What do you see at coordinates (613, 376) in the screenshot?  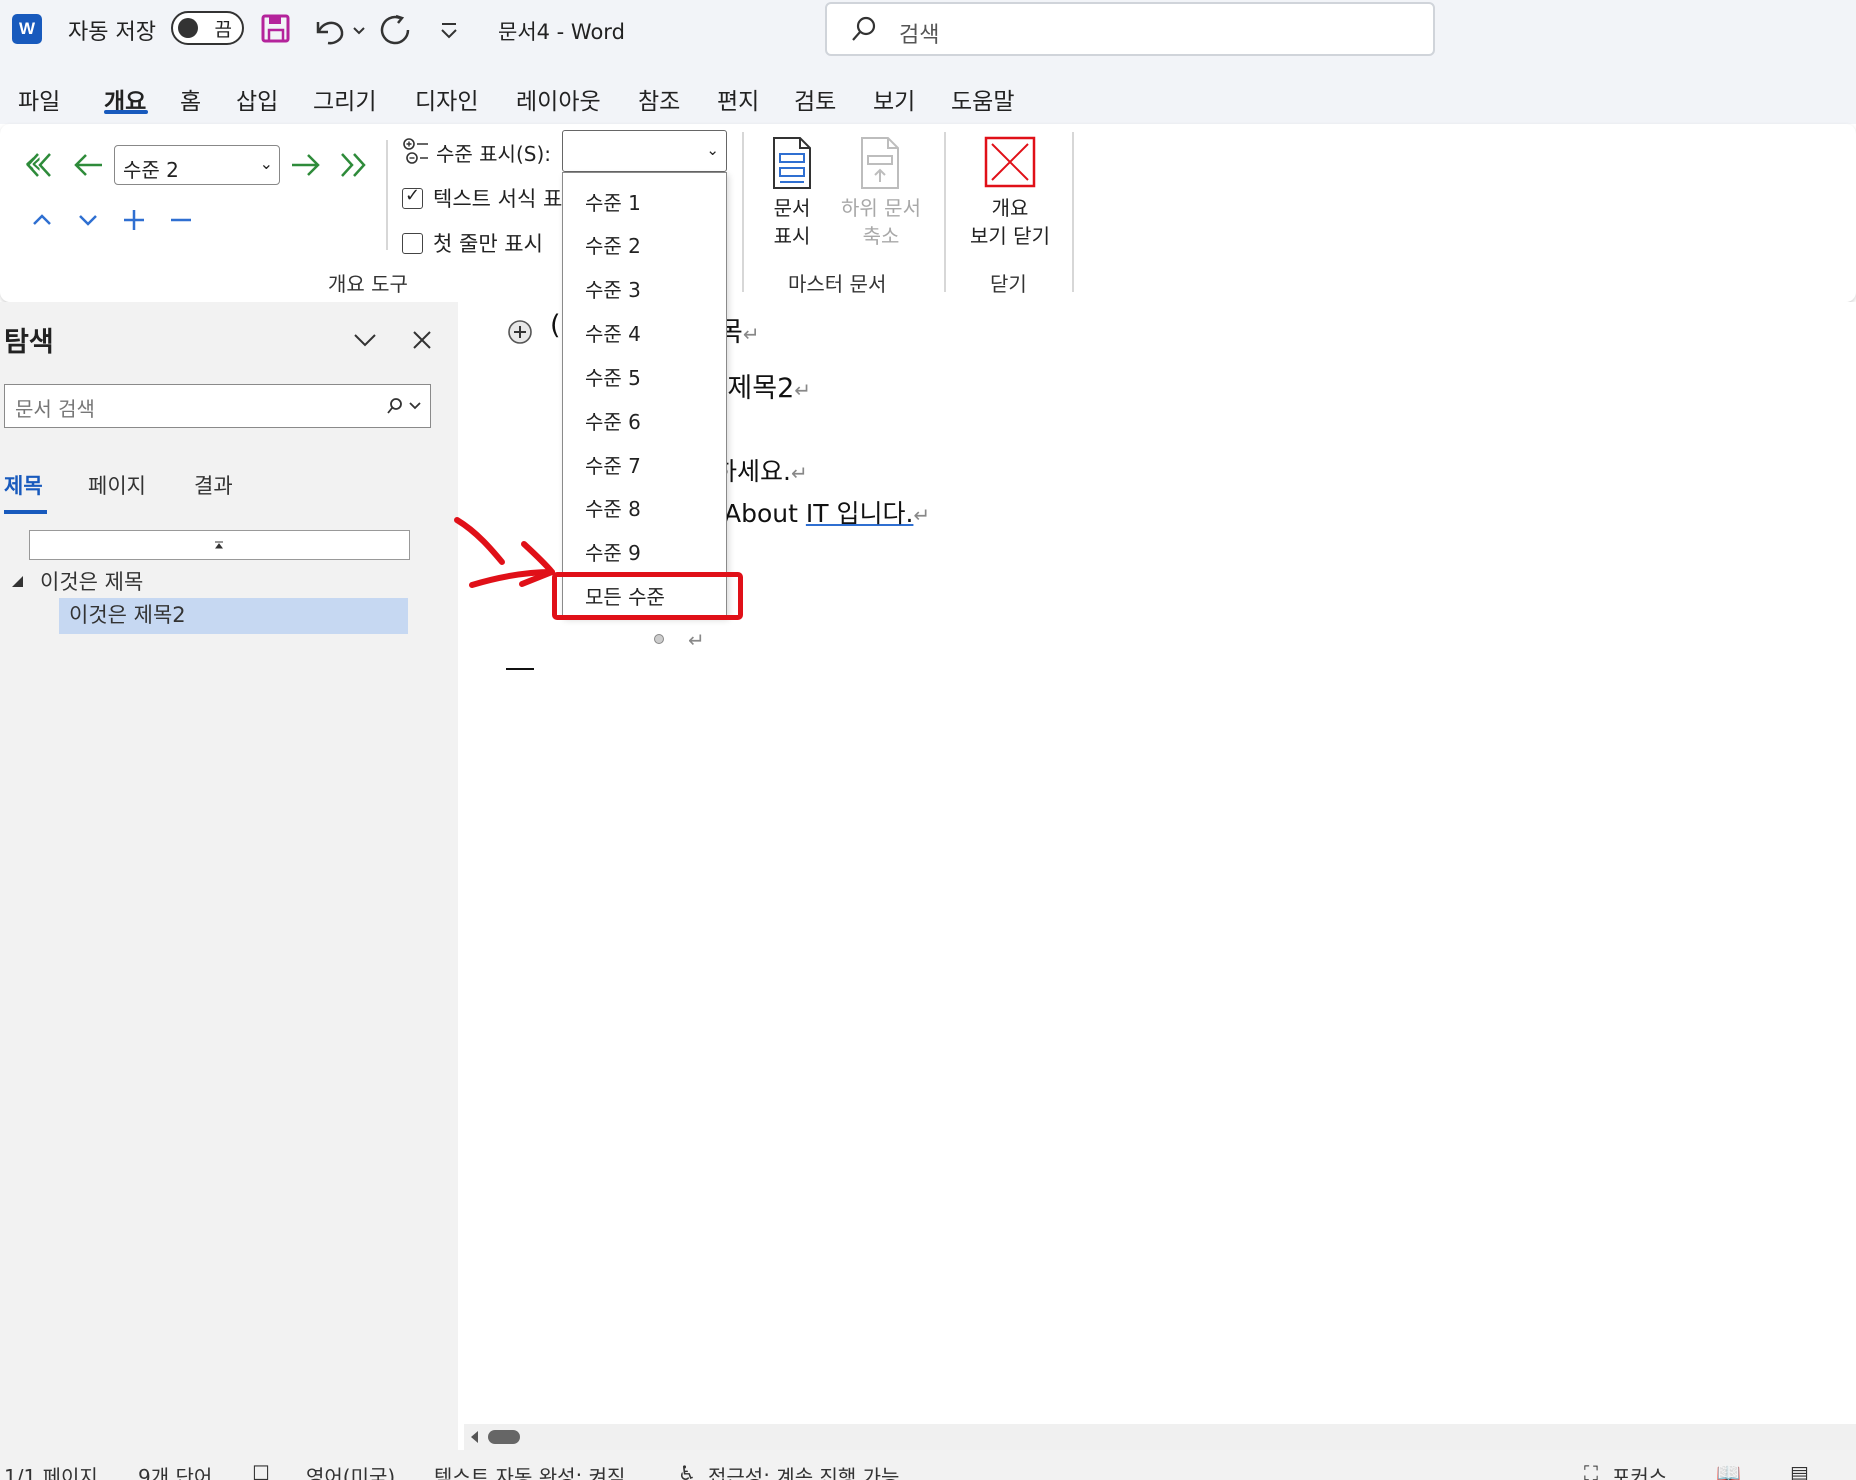 I see `dropdown-item-level-5: 수준 5` at bounding box center [613, 376].